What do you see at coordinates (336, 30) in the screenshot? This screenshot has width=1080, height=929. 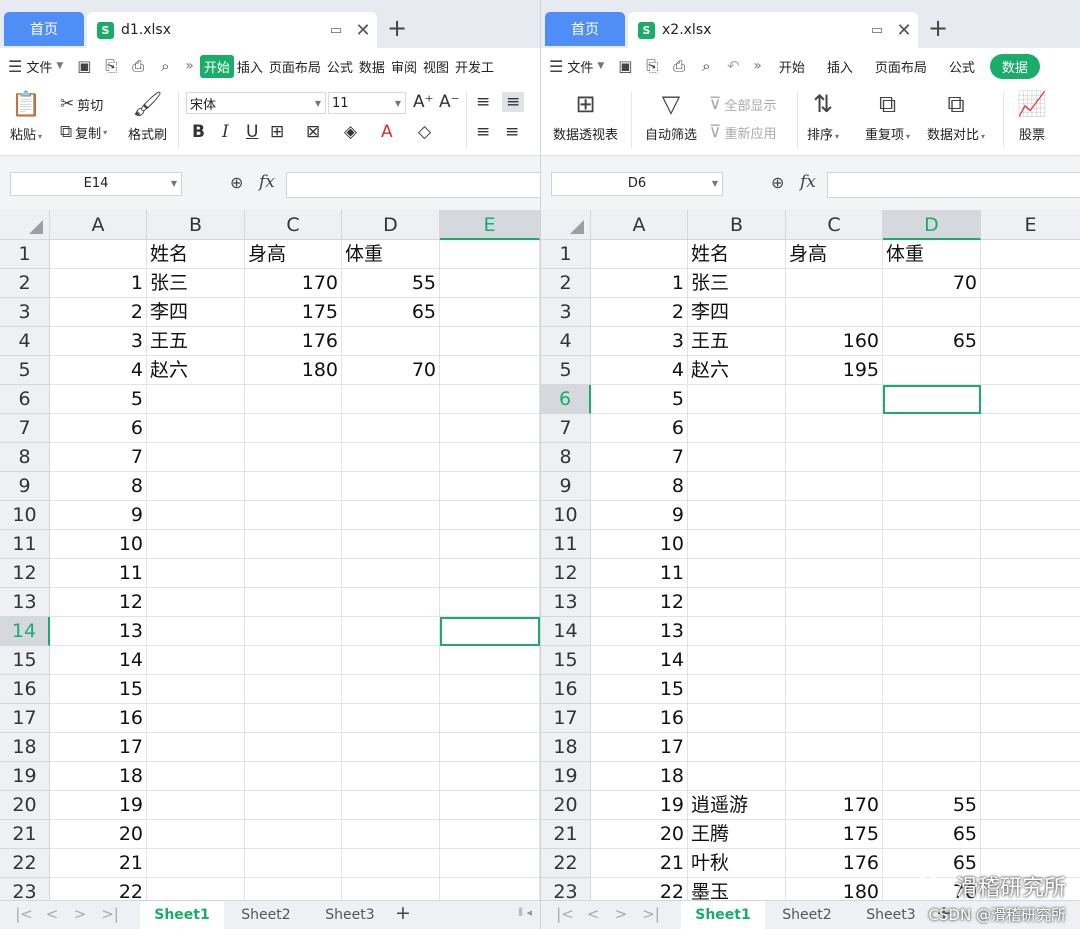 I see `window-icon: ▭` at bounding box center [336, 30].